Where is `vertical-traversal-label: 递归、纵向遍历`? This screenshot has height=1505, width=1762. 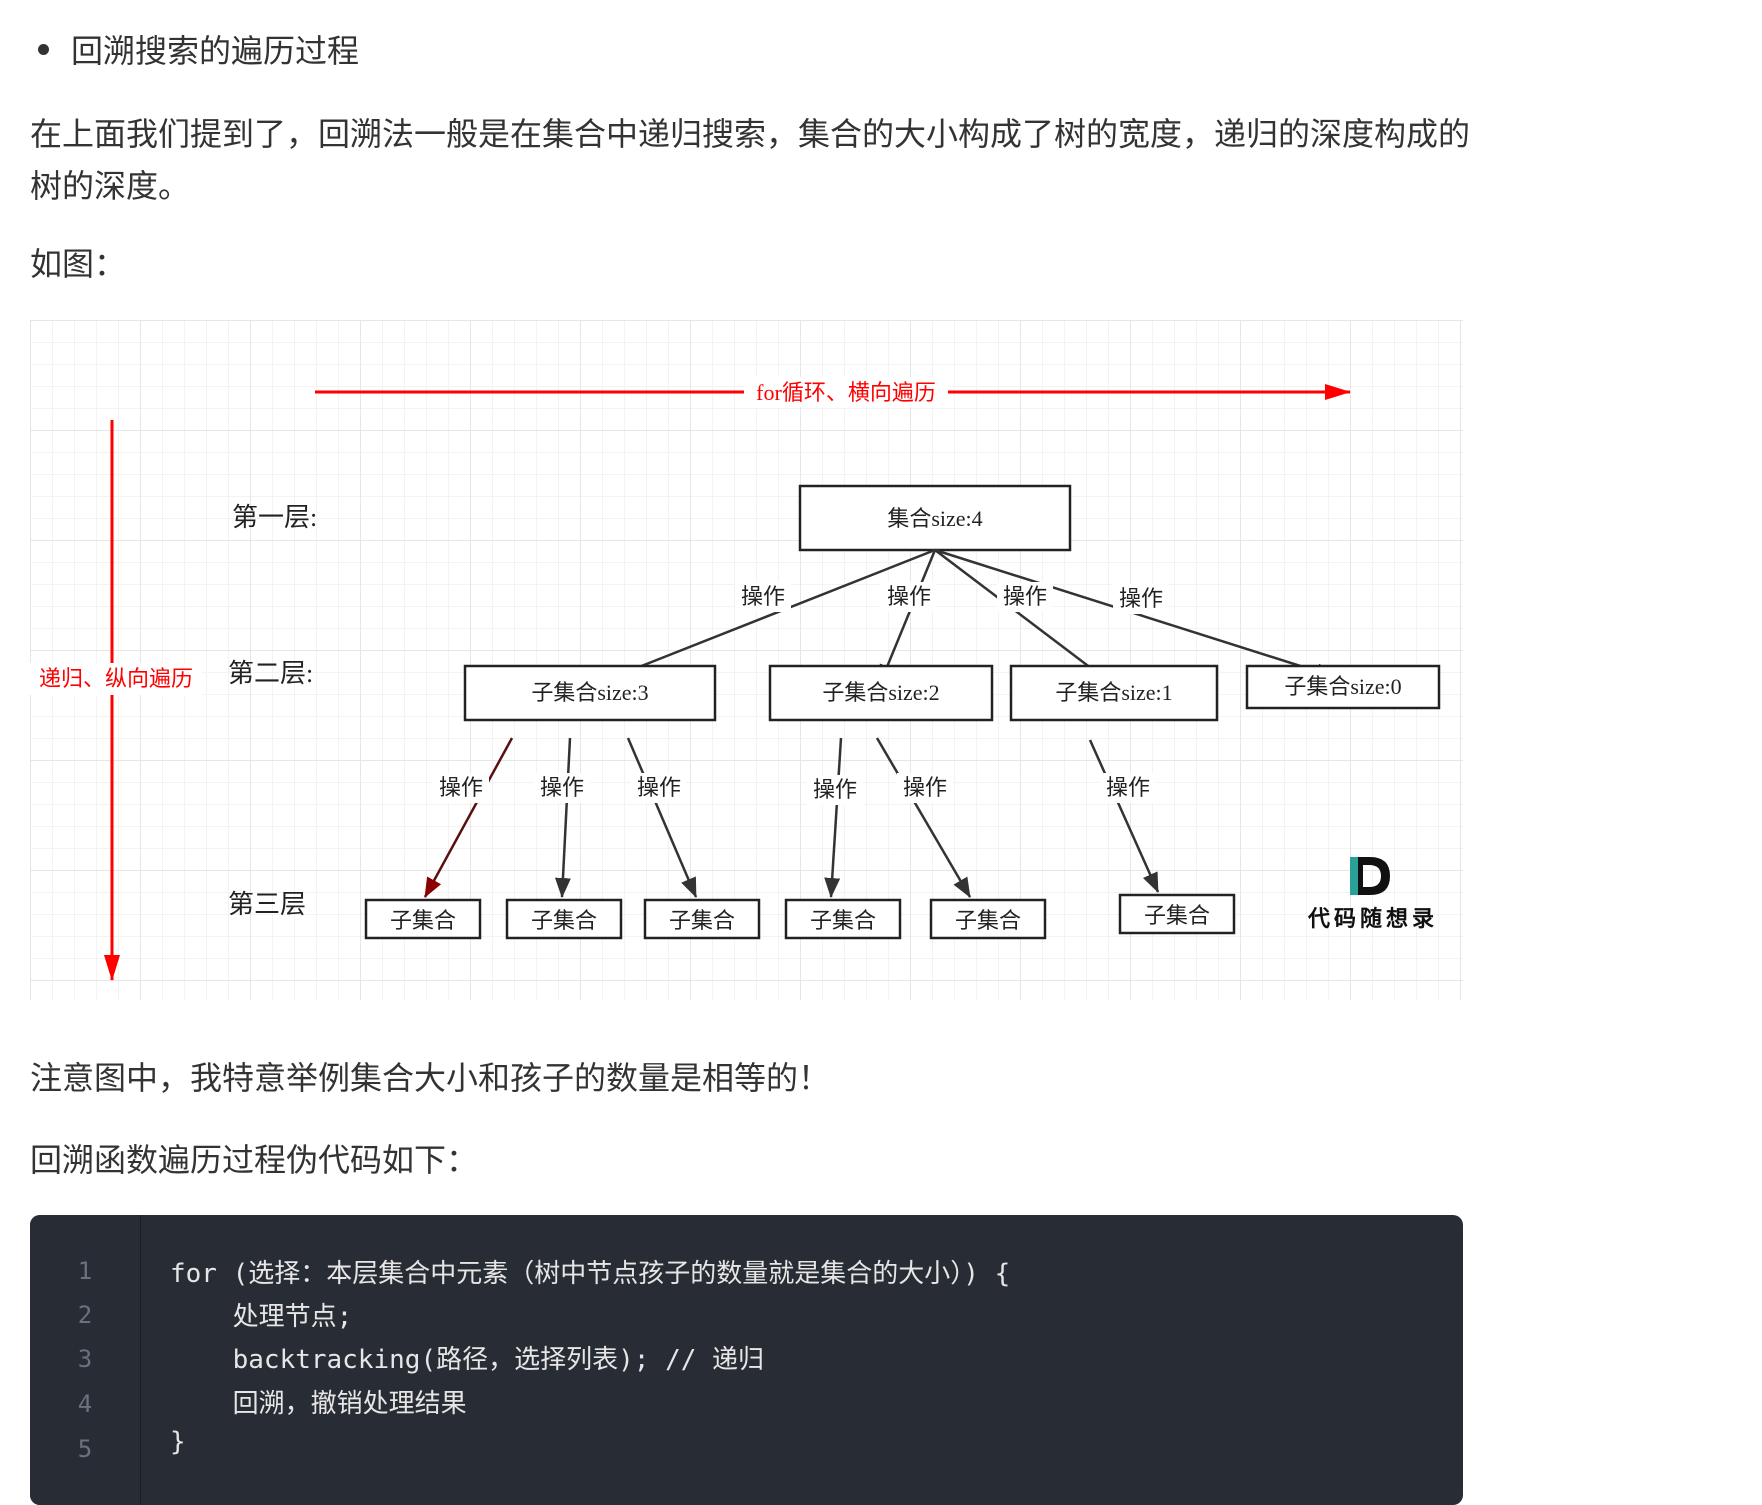 vertical-traversal-label: 递归、纵向遍历 is located at coordinates (116, 678).